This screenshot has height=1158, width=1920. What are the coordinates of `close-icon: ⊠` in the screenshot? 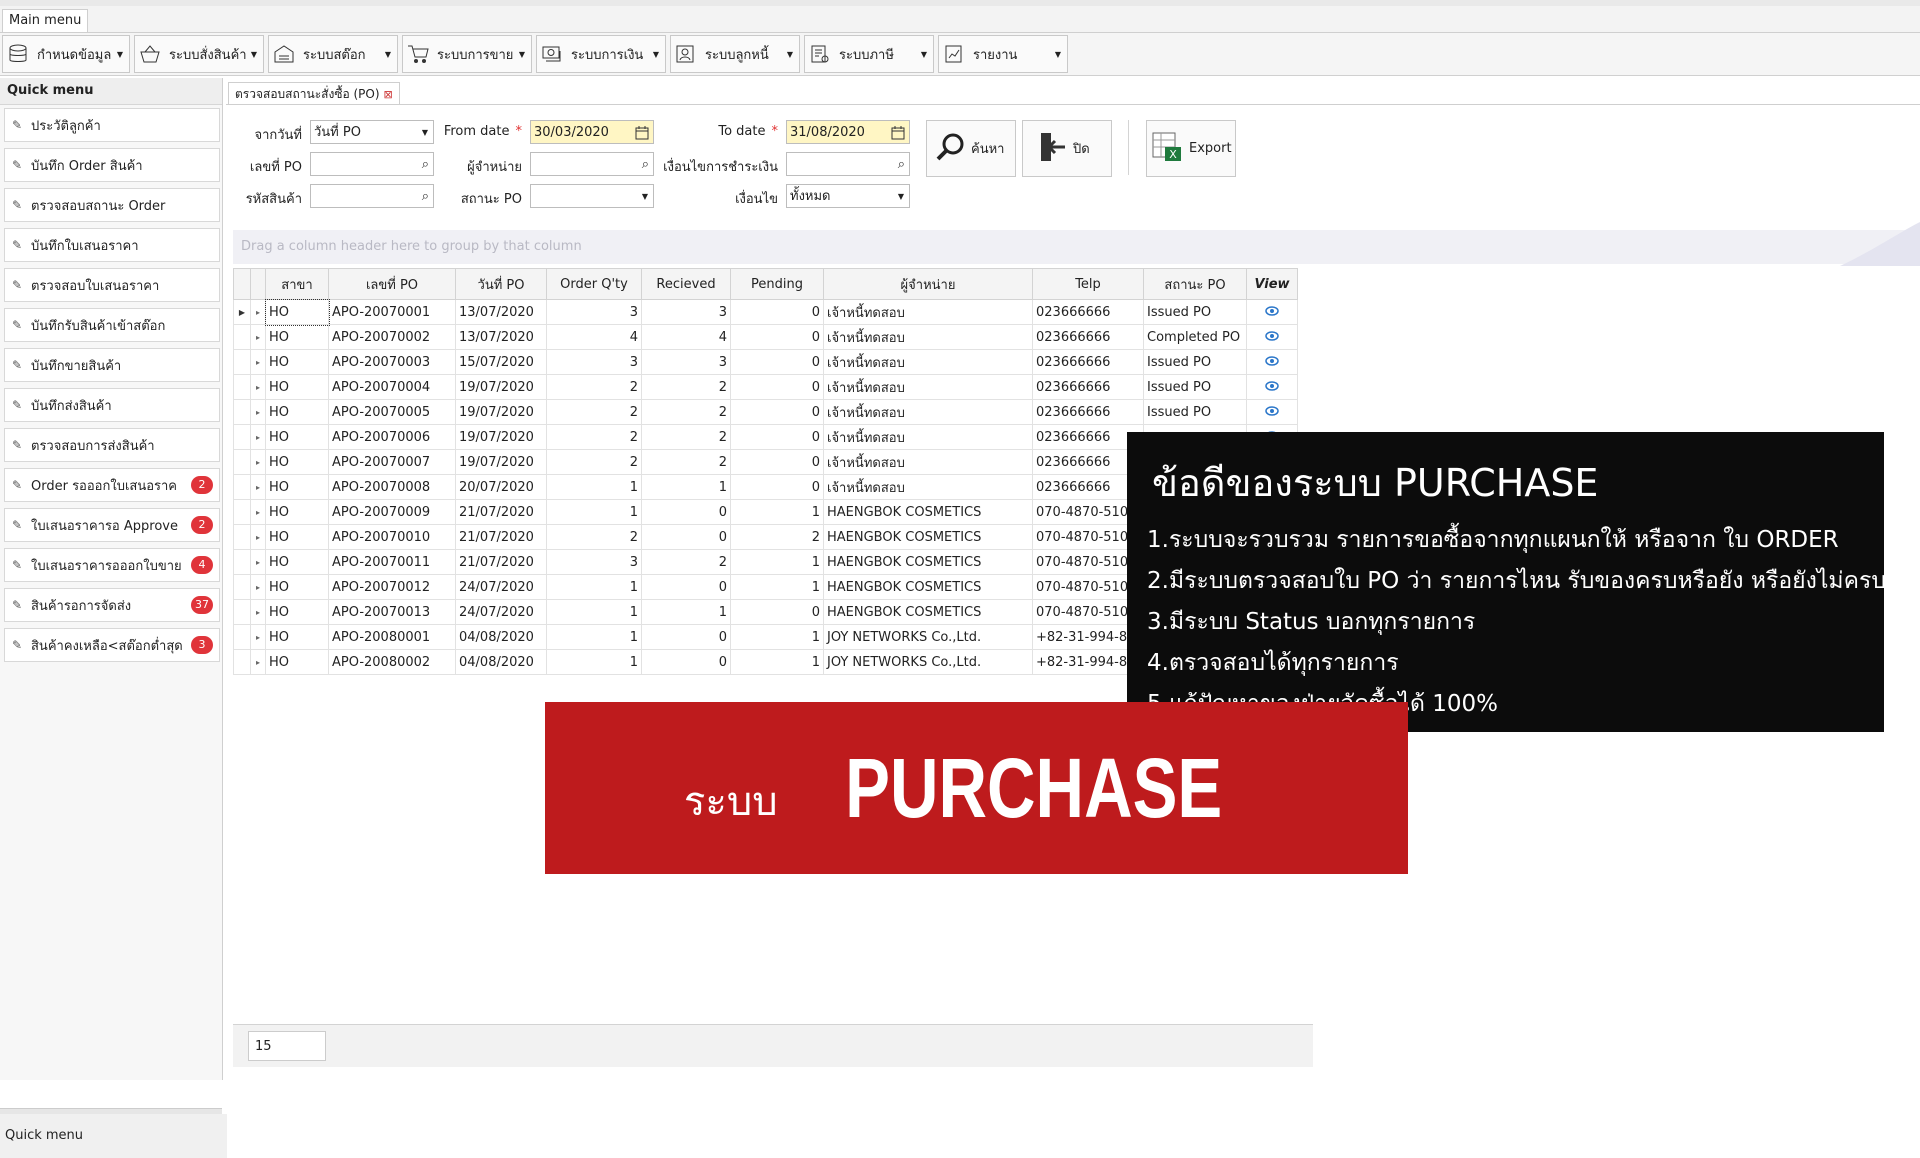 It's located at (388, 94).